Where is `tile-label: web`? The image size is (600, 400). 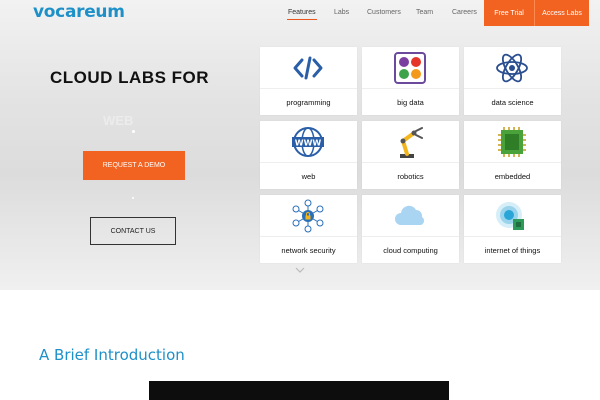
tile-label: web is located at coordinates (308, 176).